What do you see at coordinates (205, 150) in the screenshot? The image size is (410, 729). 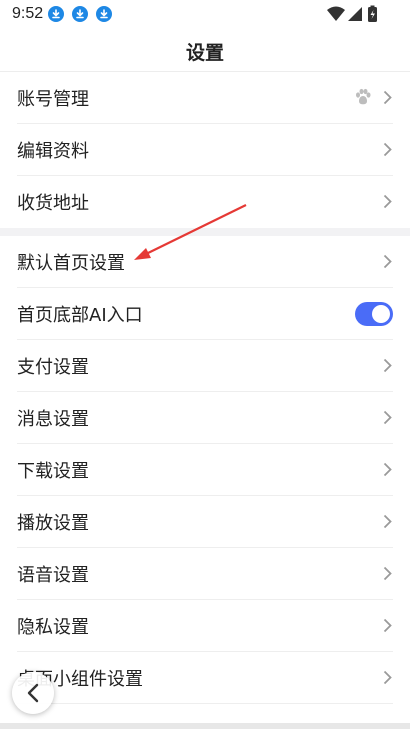 I see `settings-row-profile: 编辑资料` at bounding box center [205, 150].